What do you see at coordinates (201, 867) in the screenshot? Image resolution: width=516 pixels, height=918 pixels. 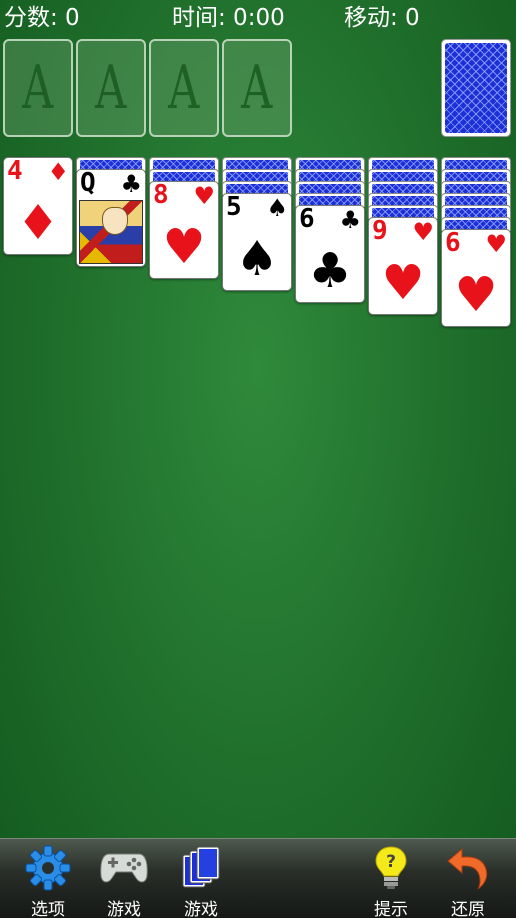 I see `cards-icon` at bounding box center [201, 867].